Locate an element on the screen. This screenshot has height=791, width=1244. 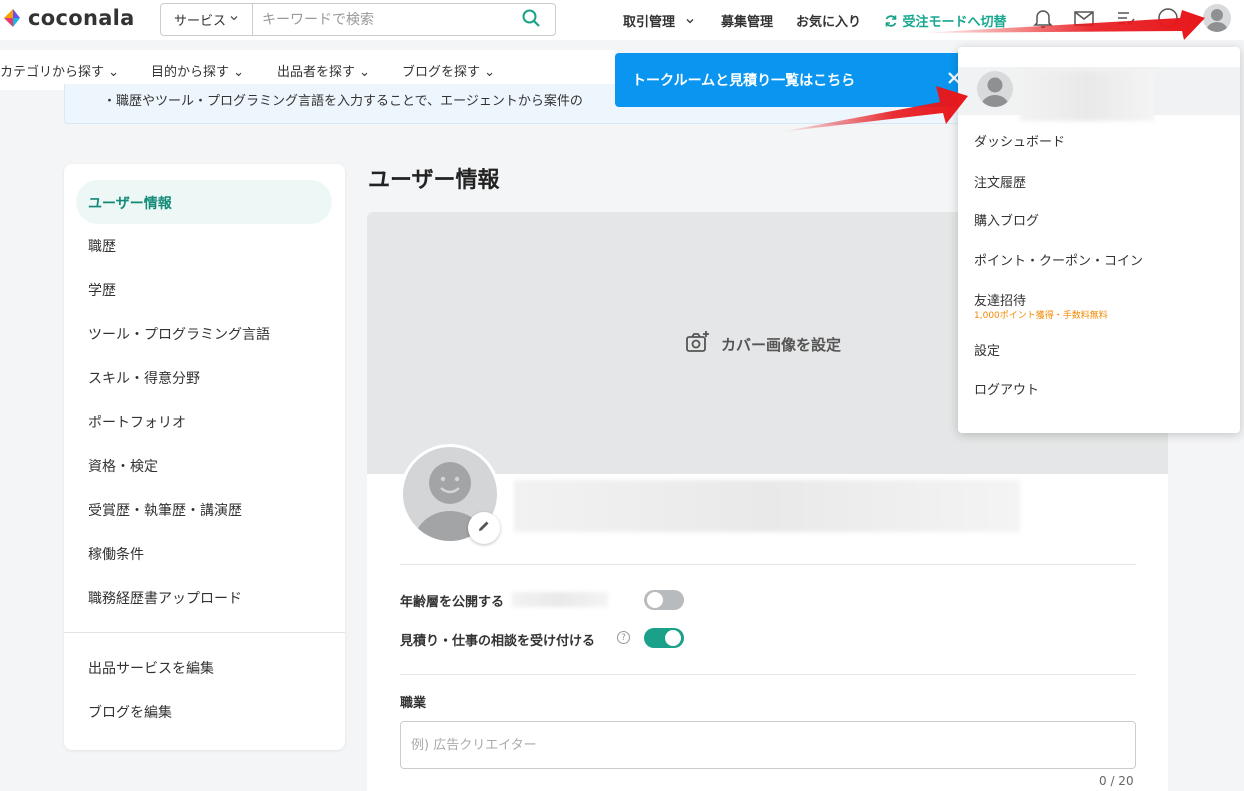
transactions-tooltip: トークルームと見積り一覧はこちら is located at coordinates (797, 80).